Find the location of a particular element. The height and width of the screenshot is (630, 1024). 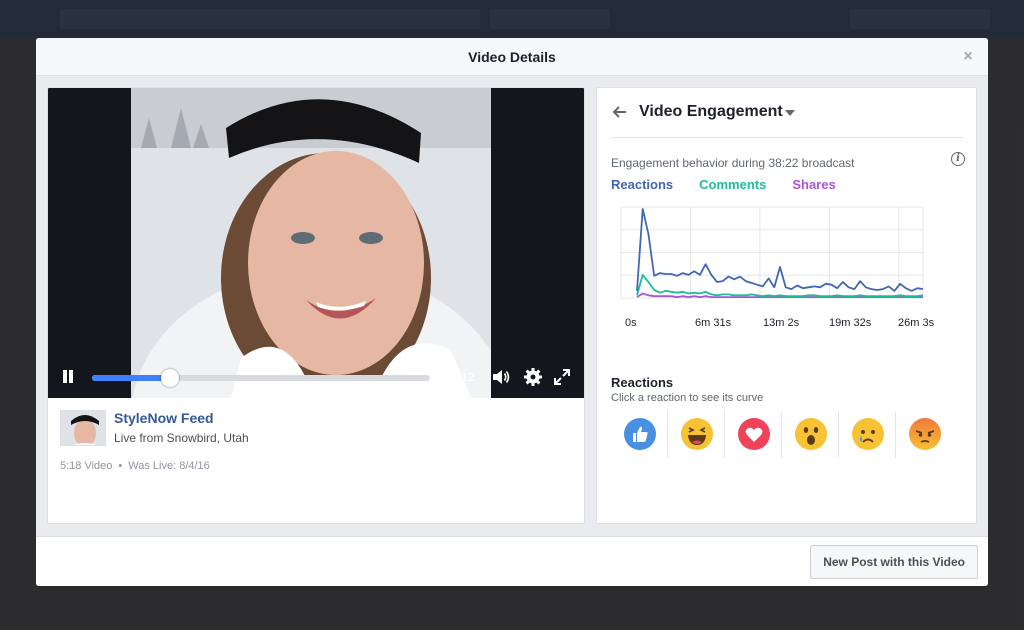

chart-x-tick-label: 19m 32s is located at coordinates (850, 323).